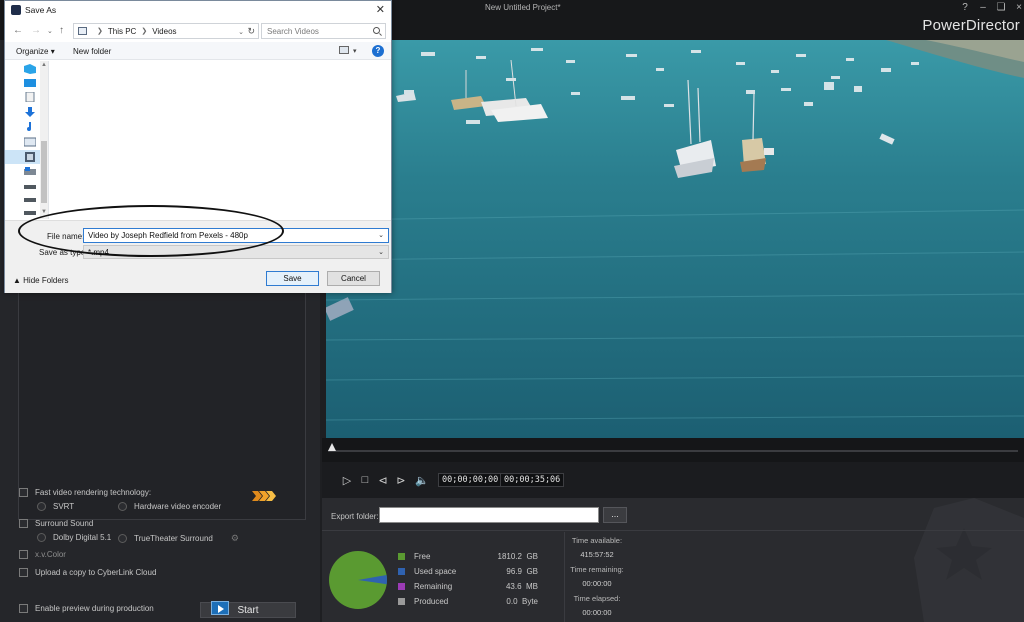 Image resolution: width=1024 pixels, height=622 pixels. What do you see at coordinates (251, 31) in the screenshot?
I see `refresh-icon: ↻` at bounding box center [251, 31].